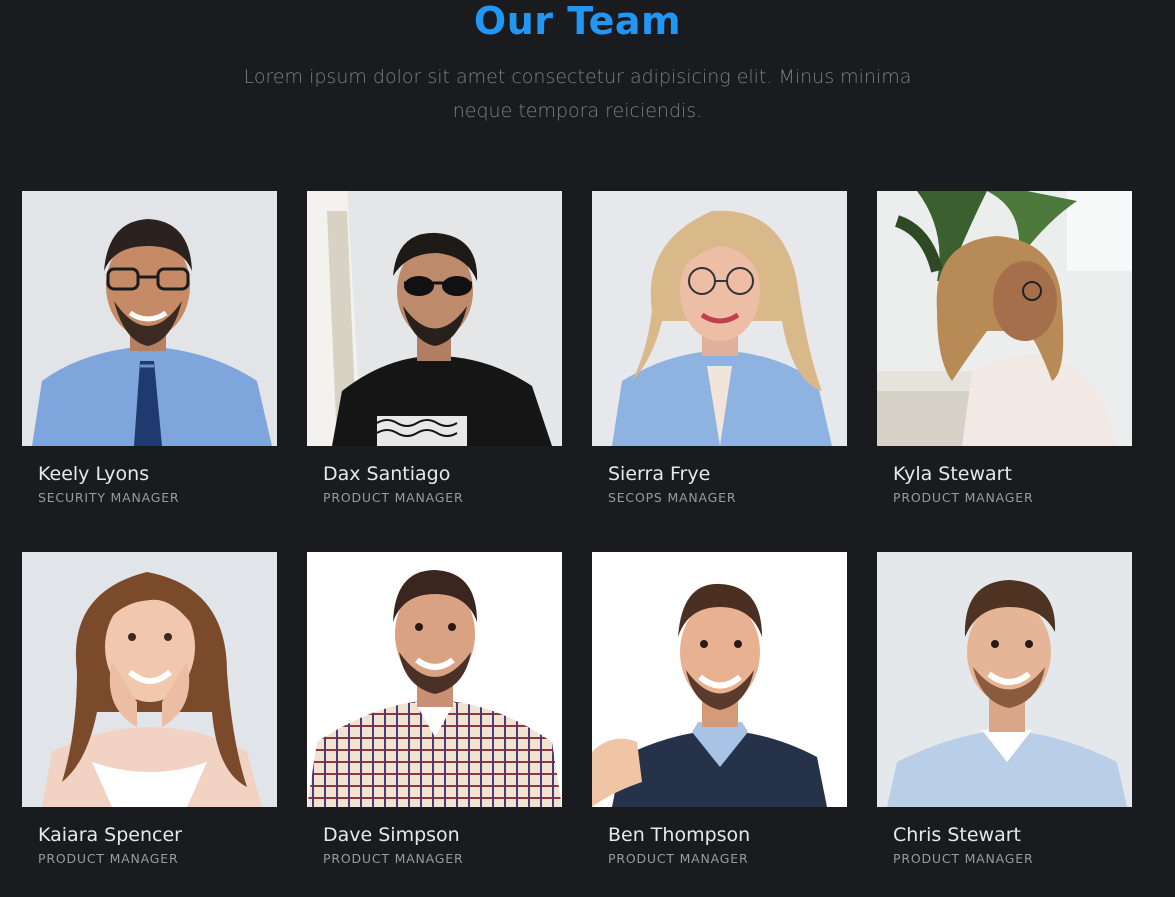 This screenshot has height=897, width=1175. What do you see at coordinates (952, 474) in the screenshot?
I see `member-name: Kyla Stewart` at bounding box center [952, 474].